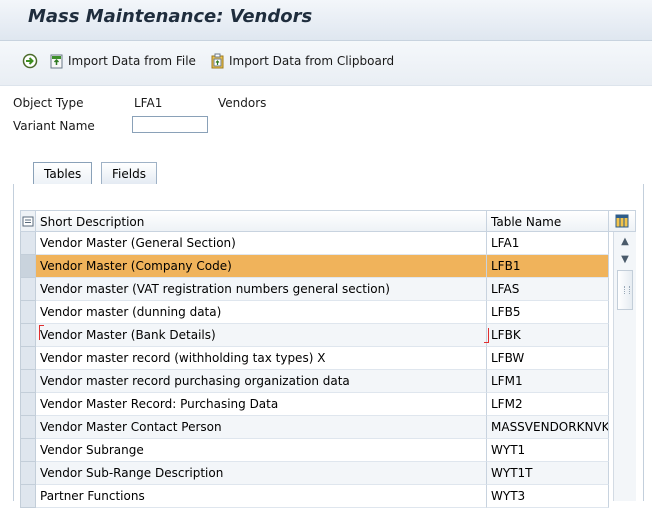  What do you see at coordinates (261, 312) in the screenshot?
I see `row-description: Vendor master (dunning data)` at bounding box center [261, 312].